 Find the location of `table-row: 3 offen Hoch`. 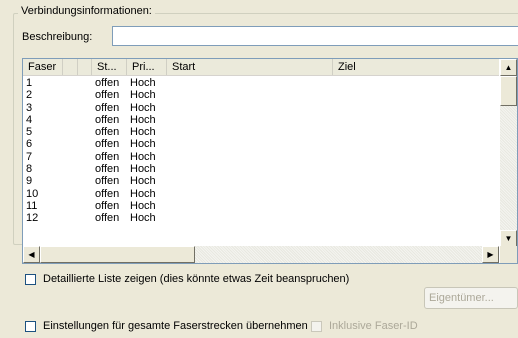

table-row: 3 offen Hoch is located at coordinates (261, 108).